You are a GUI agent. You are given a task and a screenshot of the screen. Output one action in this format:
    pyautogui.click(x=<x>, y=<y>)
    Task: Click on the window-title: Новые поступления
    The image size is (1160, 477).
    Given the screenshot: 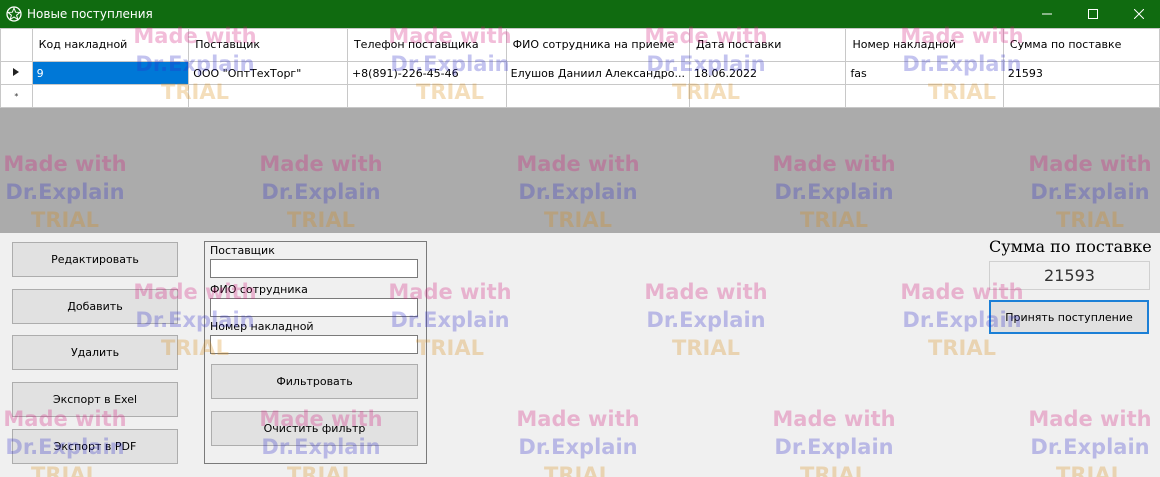 What is the action you would take?
    pyautogui.click(x=90, y=14)
    